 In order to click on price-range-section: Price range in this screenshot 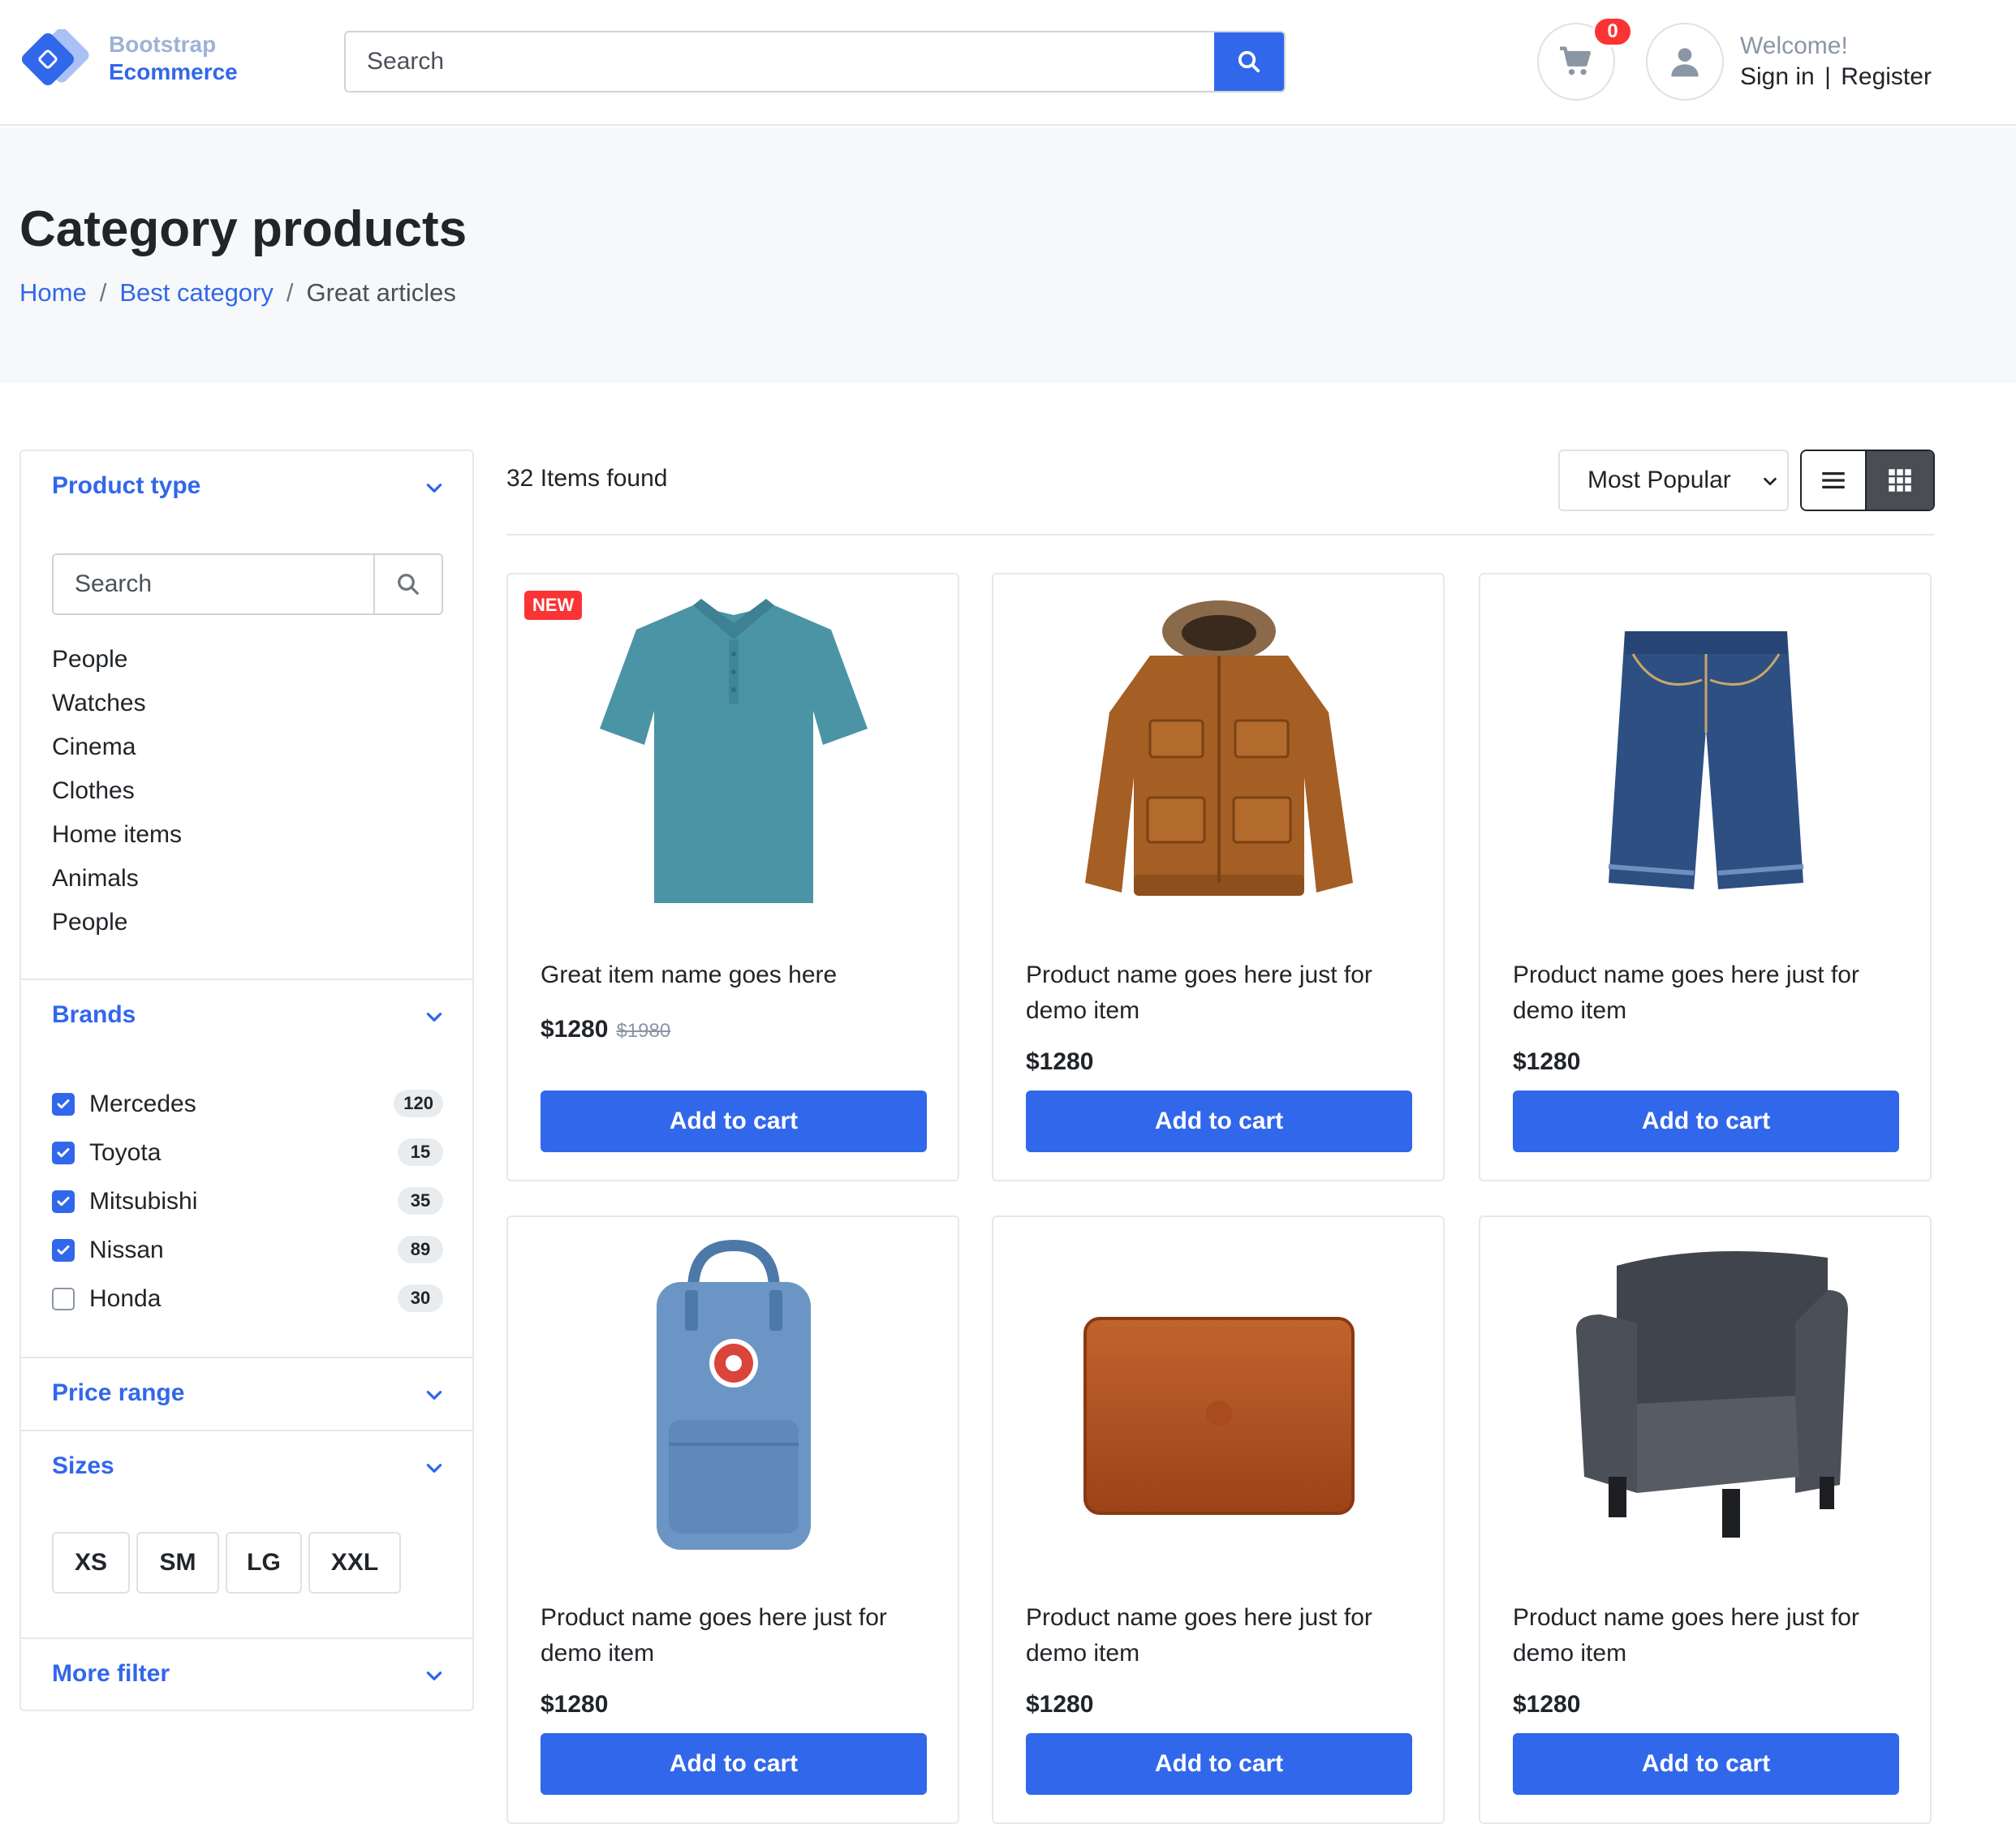, I will do `click(246, 1394)`.